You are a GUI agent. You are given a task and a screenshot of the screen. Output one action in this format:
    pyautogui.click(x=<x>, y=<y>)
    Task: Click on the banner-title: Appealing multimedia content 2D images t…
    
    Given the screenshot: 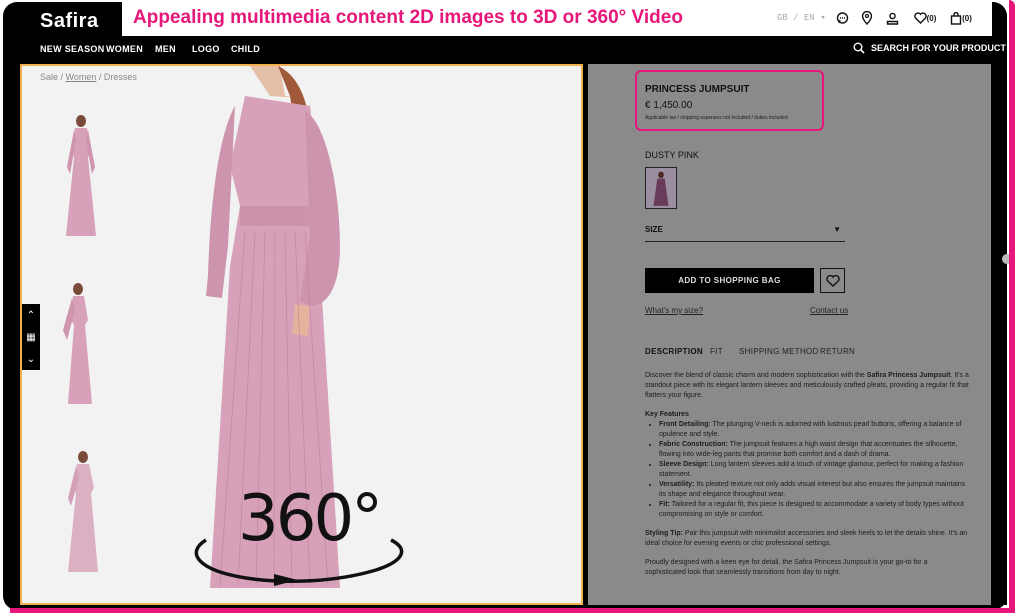 What is the action you would take?
    pyautogui.click(x=408, y=17)
    